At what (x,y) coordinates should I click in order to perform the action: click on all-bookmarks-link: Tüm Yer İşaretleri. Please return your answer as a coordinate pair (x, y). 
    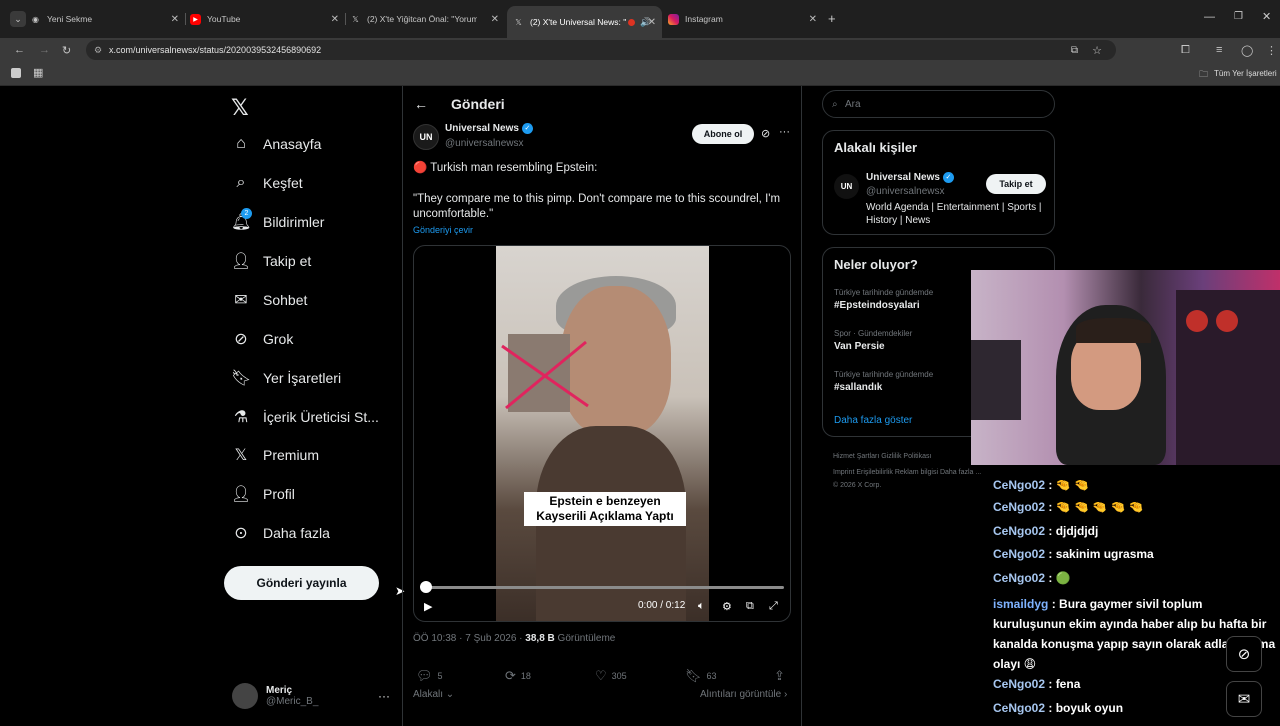
    Looking at the image, I should click on (1245, 73).